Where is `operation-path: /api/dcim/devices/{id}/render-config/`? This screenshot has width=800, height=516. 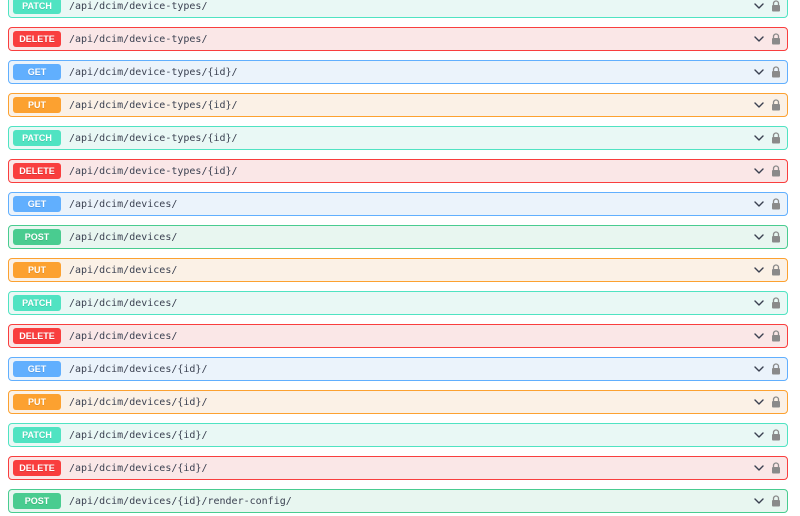 operation-path: /api/dcim/devices/{id}/render-config/ is located at coordinates (180, 501).